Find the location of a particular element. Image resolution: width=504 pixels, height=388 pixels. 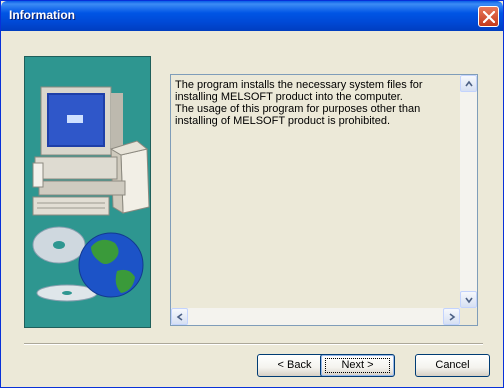

title-bar: Information is located at coordinates (252, 16).